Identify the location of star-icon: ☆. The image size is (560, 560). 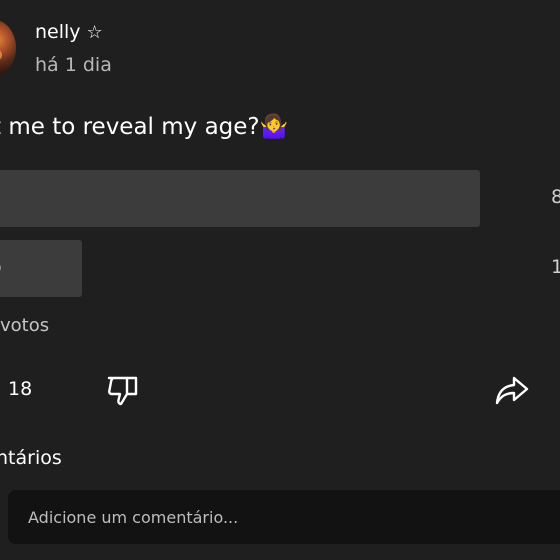
(94, 32).